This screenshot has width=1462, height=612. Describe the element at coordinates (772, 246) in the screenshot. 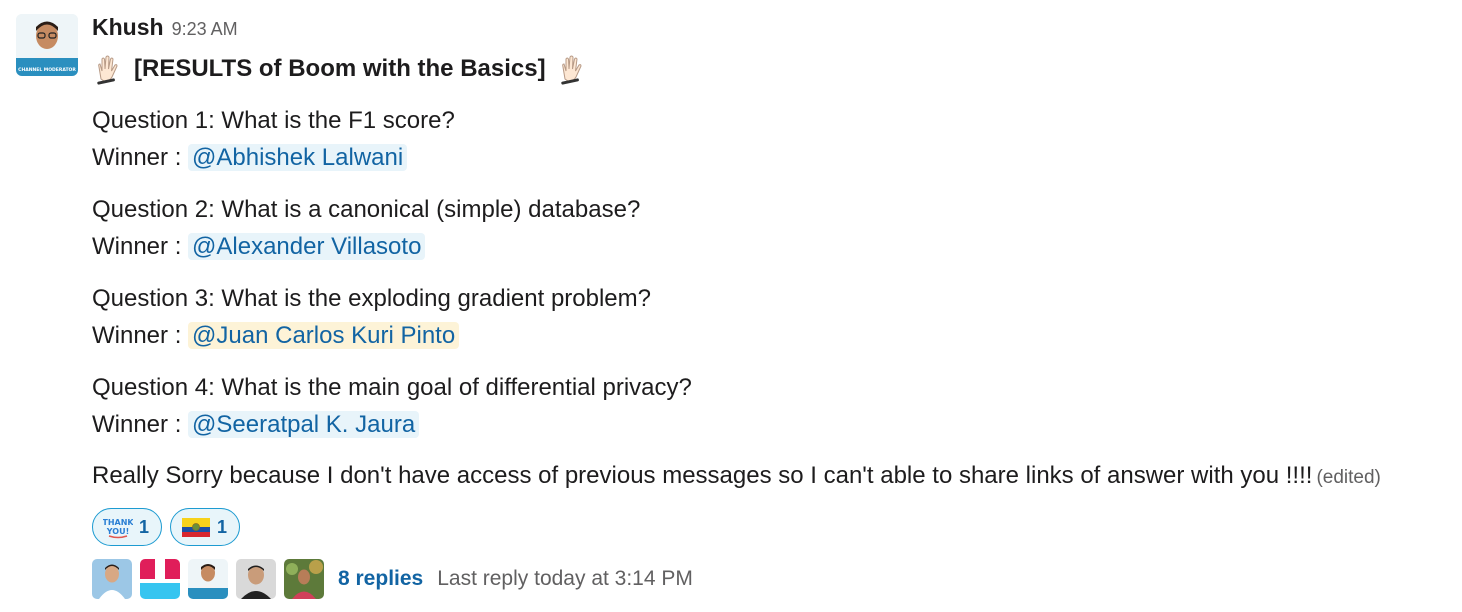

I see `winner-line: Winner : @Alexander Villasoto` at that location.